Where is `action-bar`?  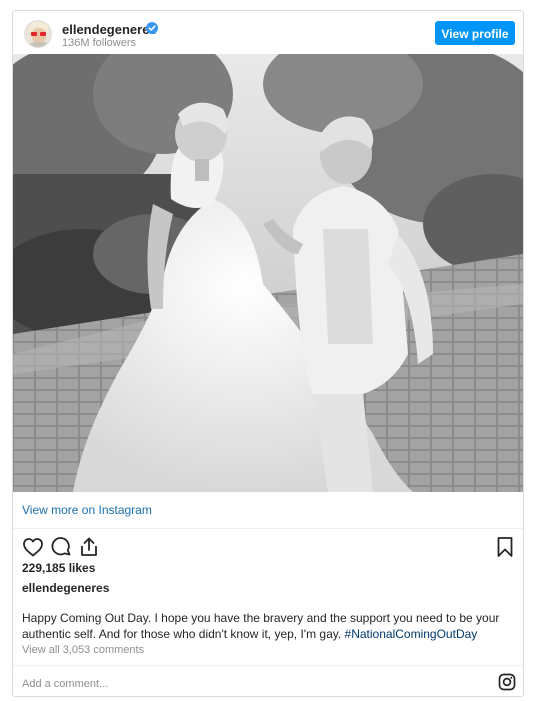
action-bar is located at coordinates (268, 548).